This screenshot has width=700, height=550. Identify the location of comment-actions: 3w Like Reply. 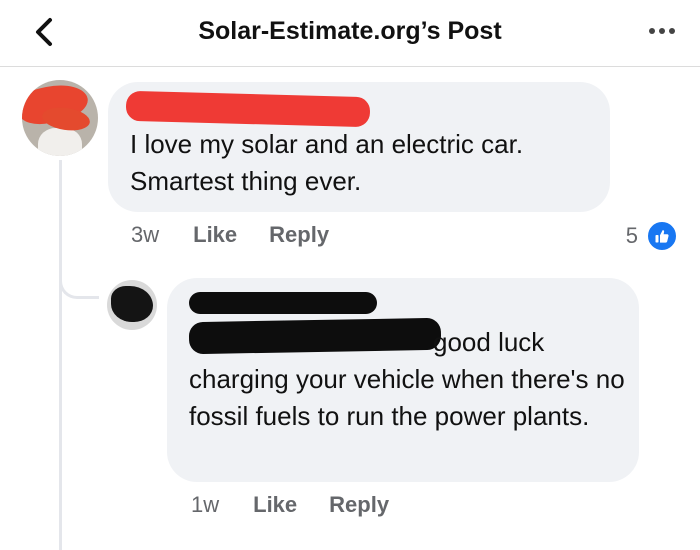
(246, 235).